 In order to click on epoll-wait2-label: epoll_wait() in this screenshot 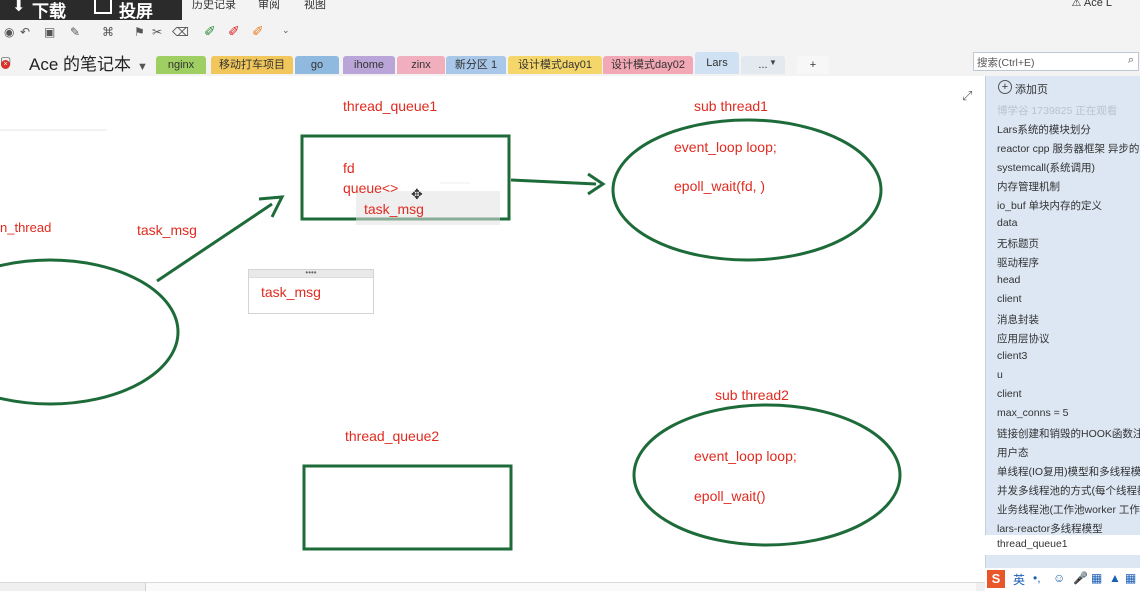, I will do `click(730, 496)`.